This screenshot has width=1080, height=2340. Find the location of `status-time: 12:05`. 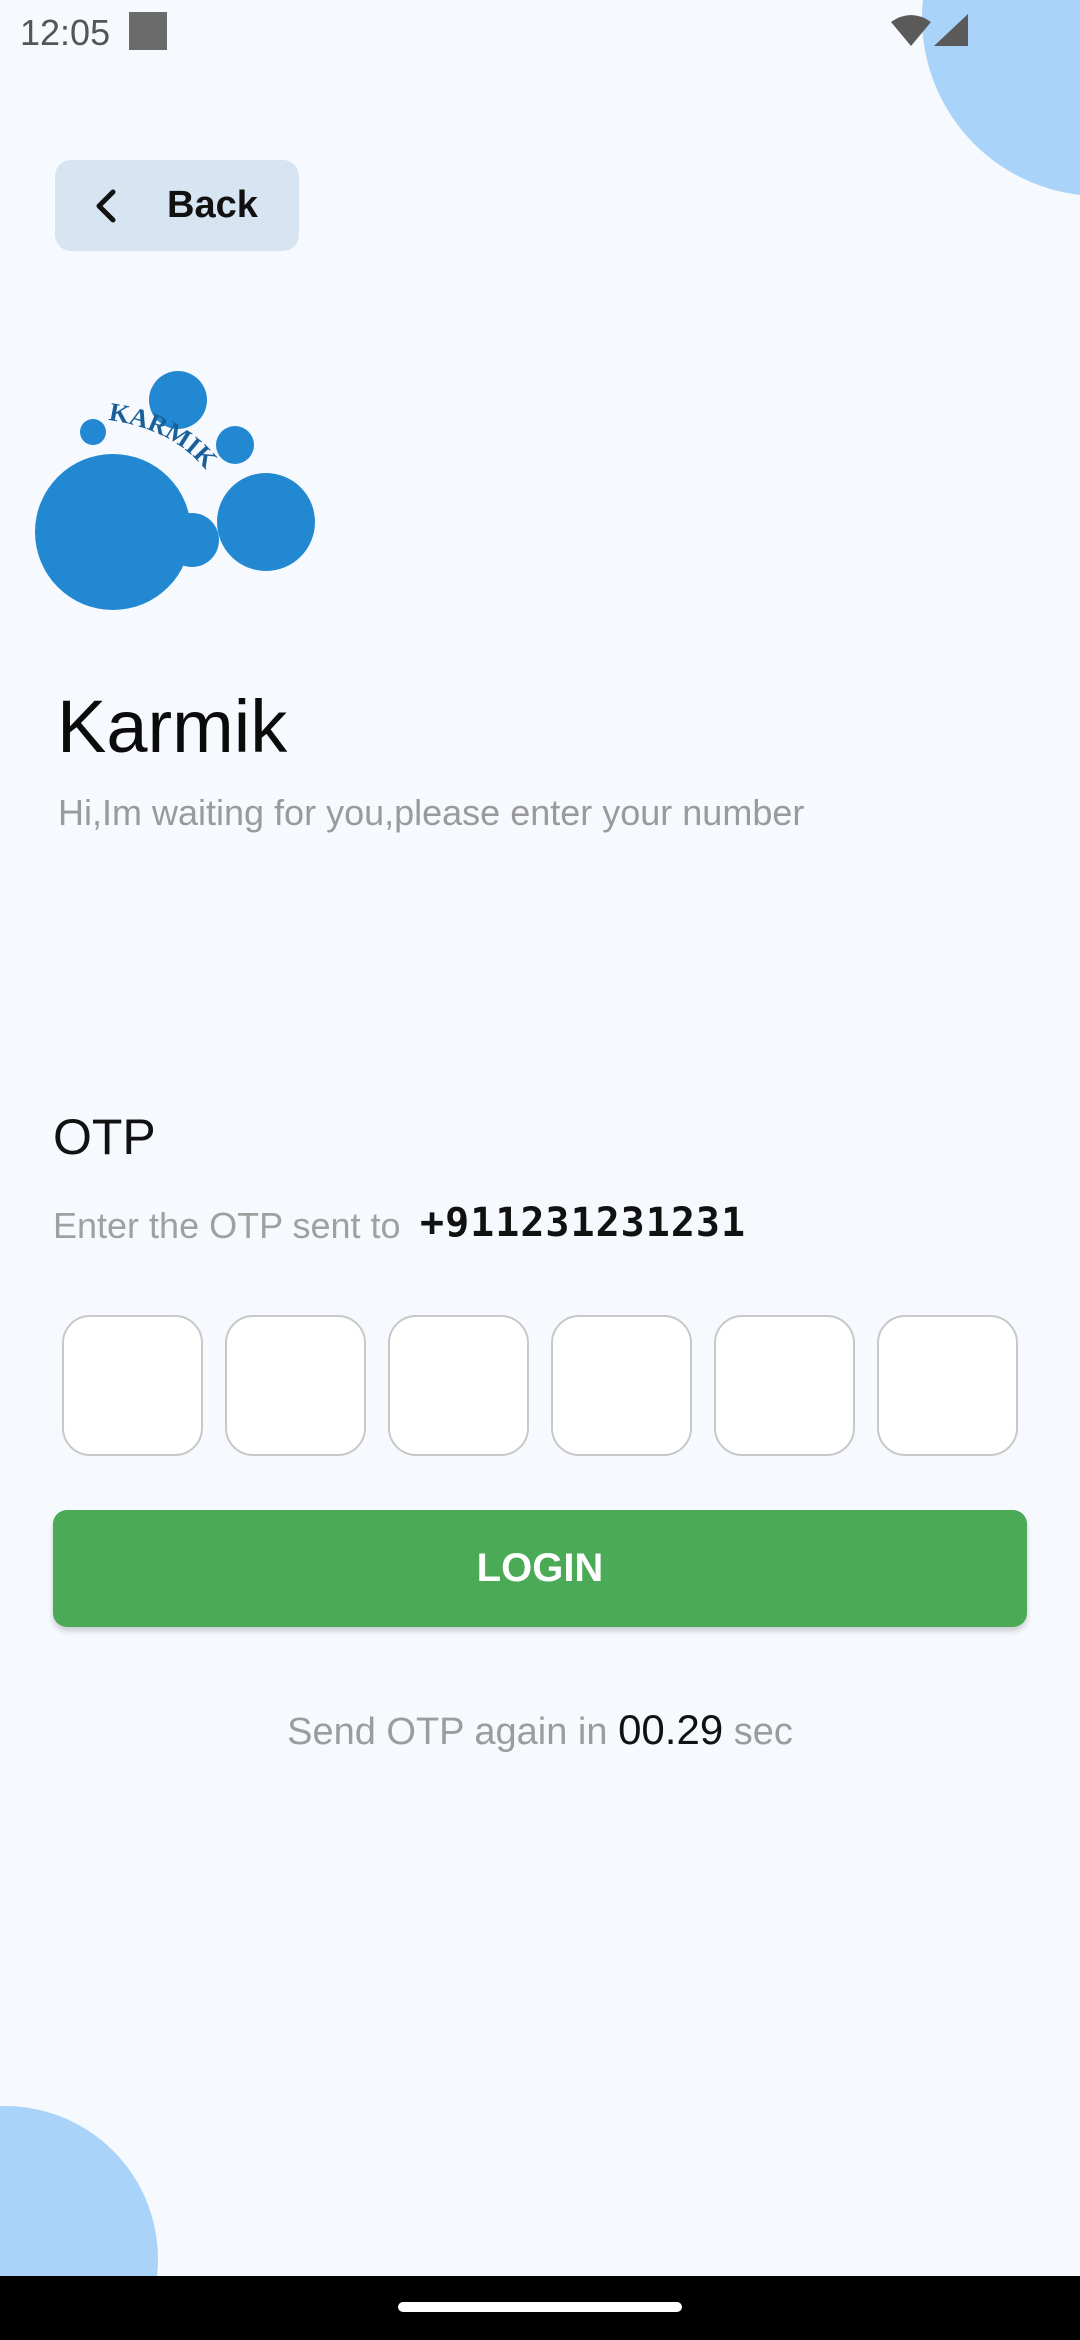

status-time: 12:05 is located at coordinates (65, 32).